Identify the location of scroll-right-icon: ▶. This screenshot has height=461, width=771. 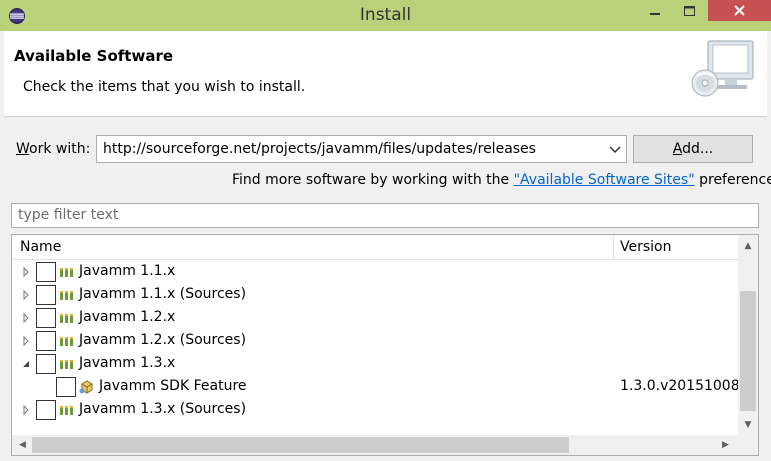
(725, 445).